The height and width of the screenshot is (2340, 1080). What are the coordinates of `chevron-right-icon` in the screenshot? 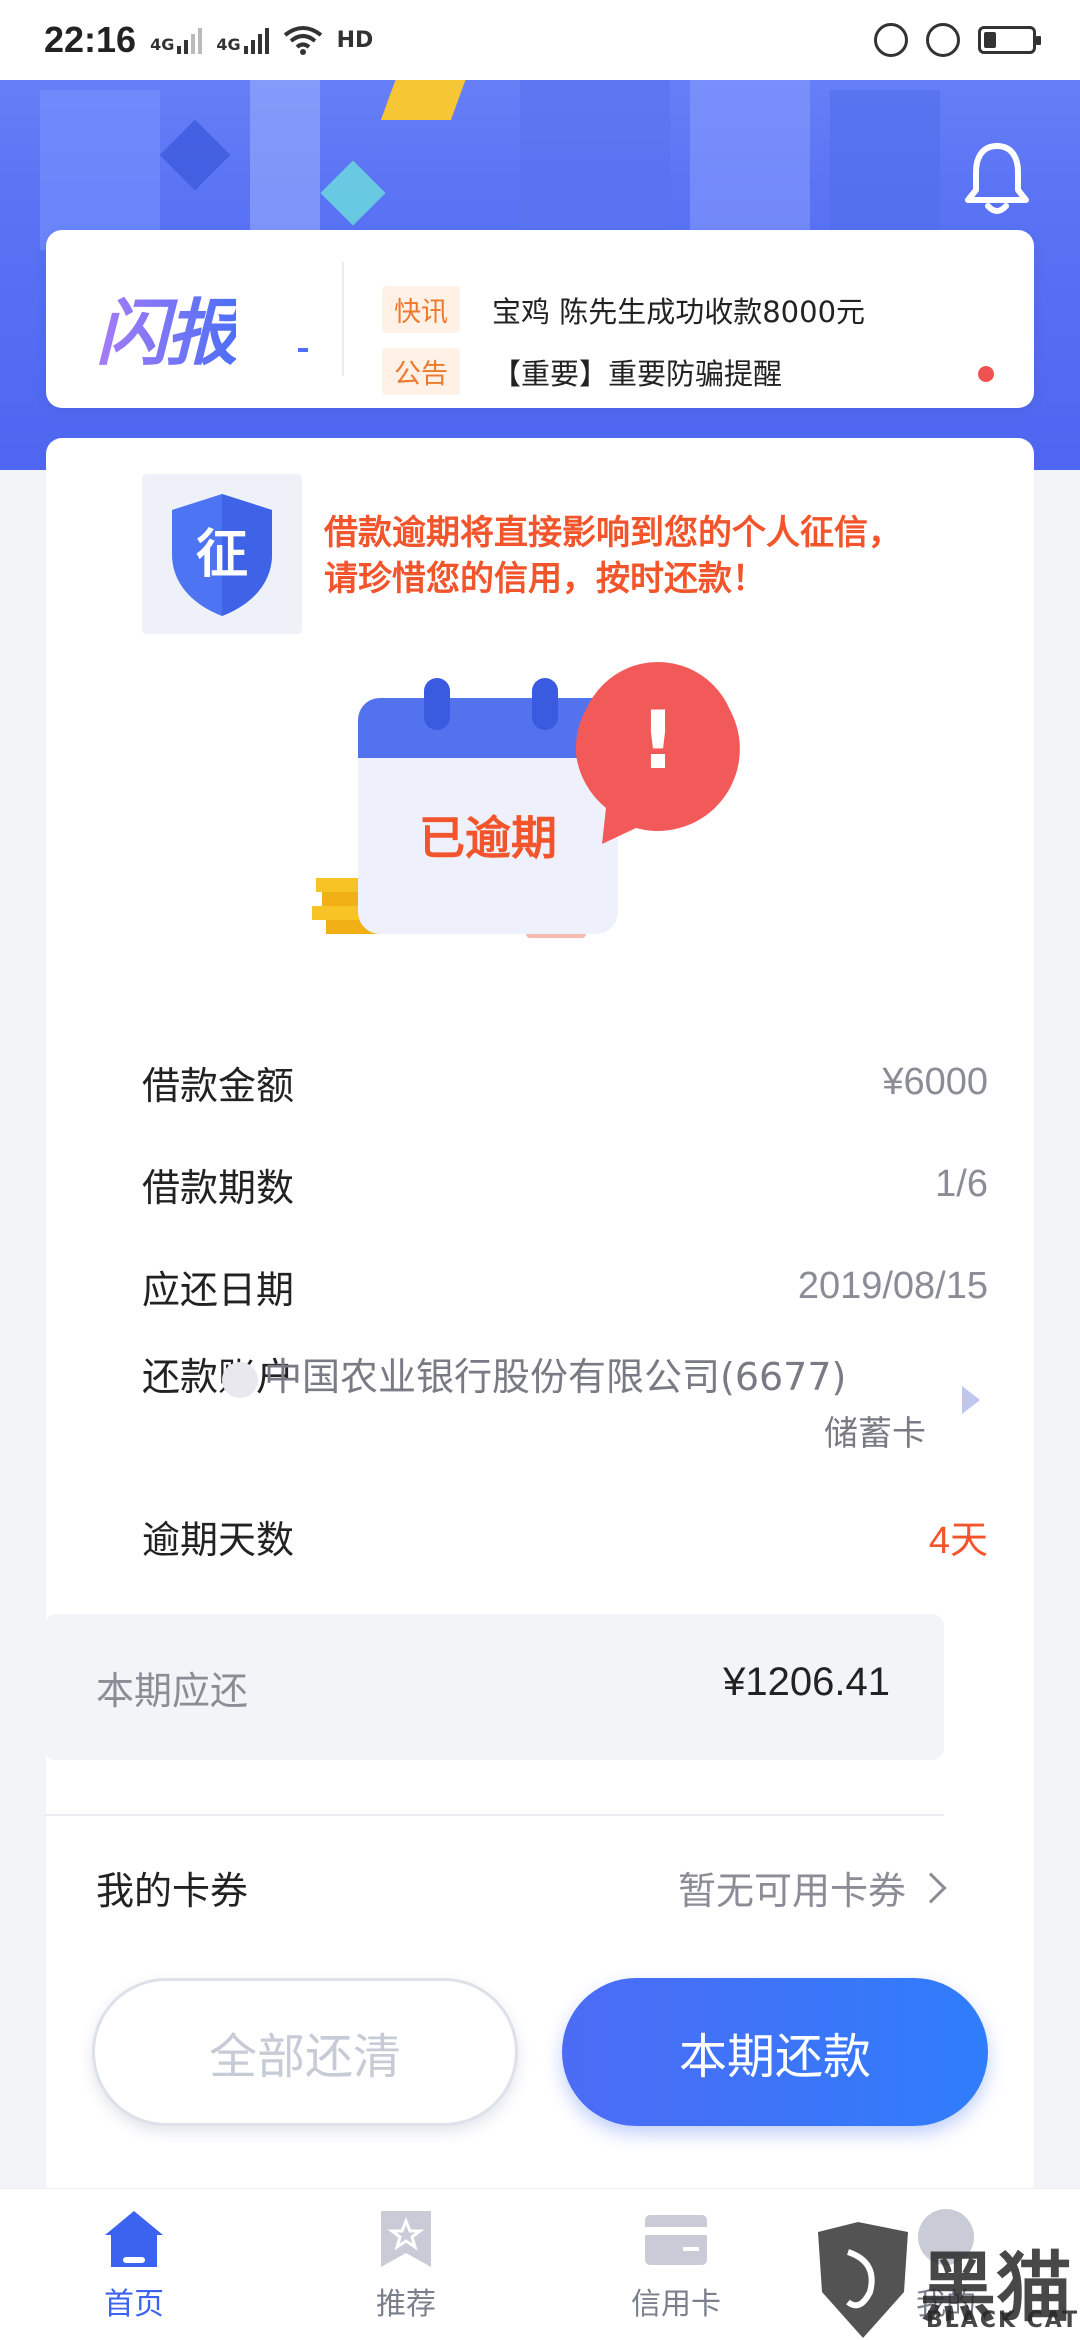 It's located at (931, 1887).